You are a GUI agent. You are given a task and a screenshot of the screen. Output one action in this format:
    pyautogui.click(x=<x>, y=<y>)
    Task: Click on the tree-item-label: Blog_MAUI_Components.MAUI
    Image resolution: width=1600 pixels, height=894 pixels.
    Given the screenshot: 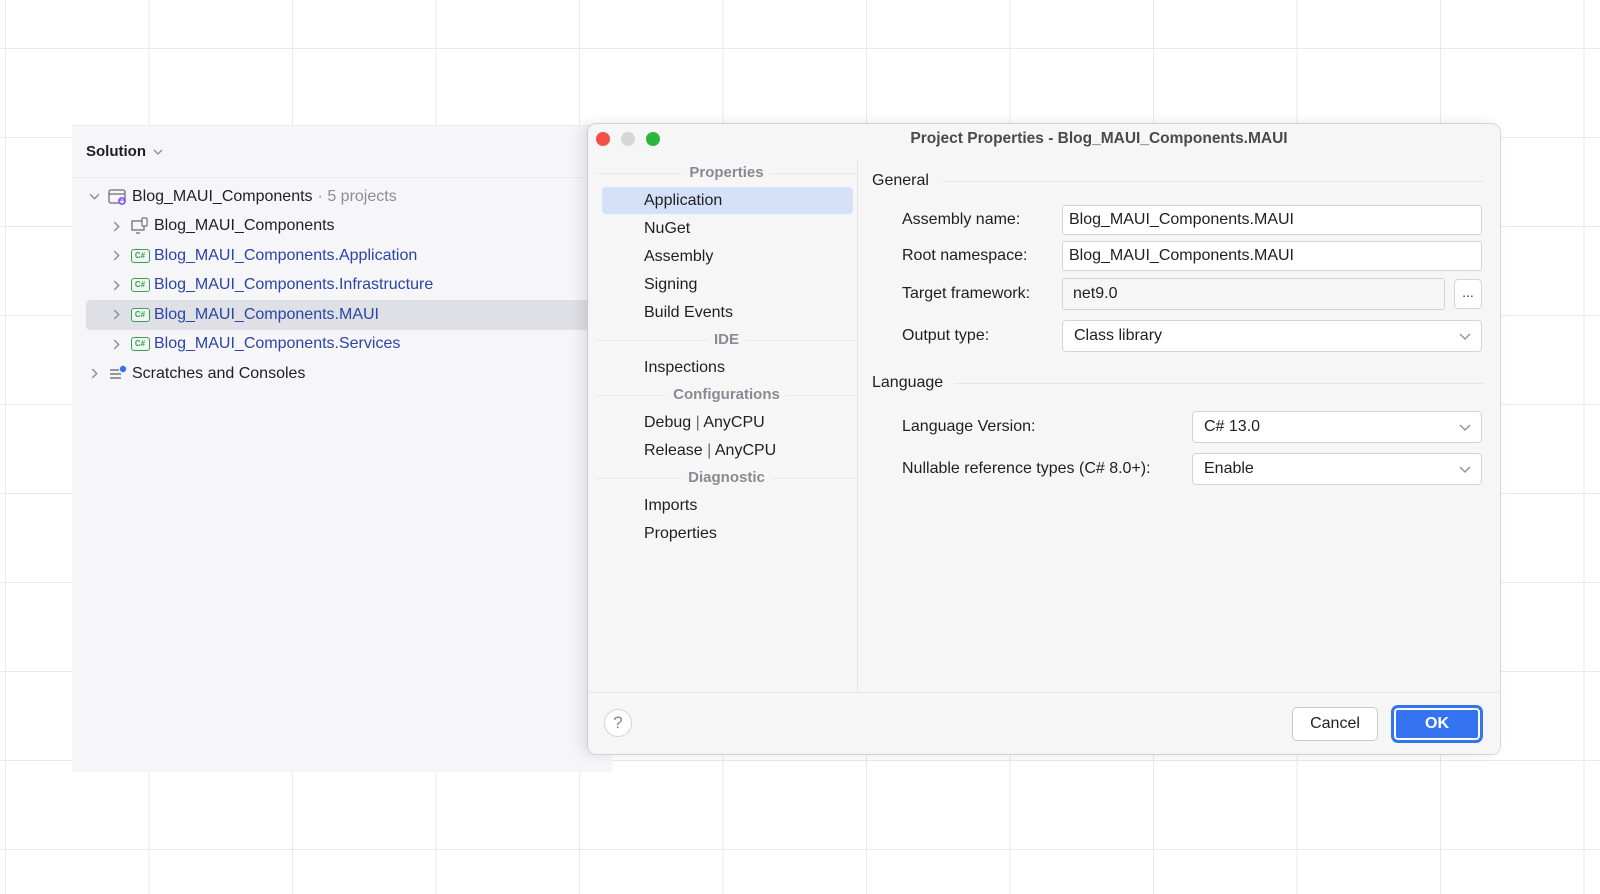 What is the action you would take?
    pyautogui.click(x=266, y=314)
    